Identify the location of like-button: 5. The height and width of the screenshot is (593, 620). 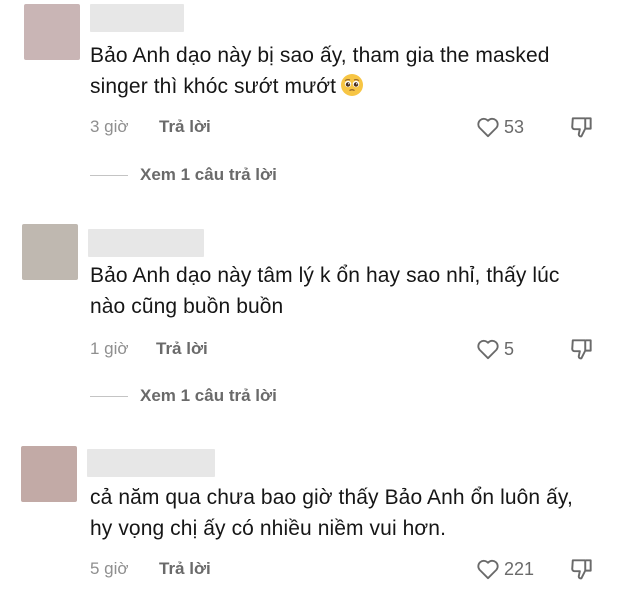
(494, 349).